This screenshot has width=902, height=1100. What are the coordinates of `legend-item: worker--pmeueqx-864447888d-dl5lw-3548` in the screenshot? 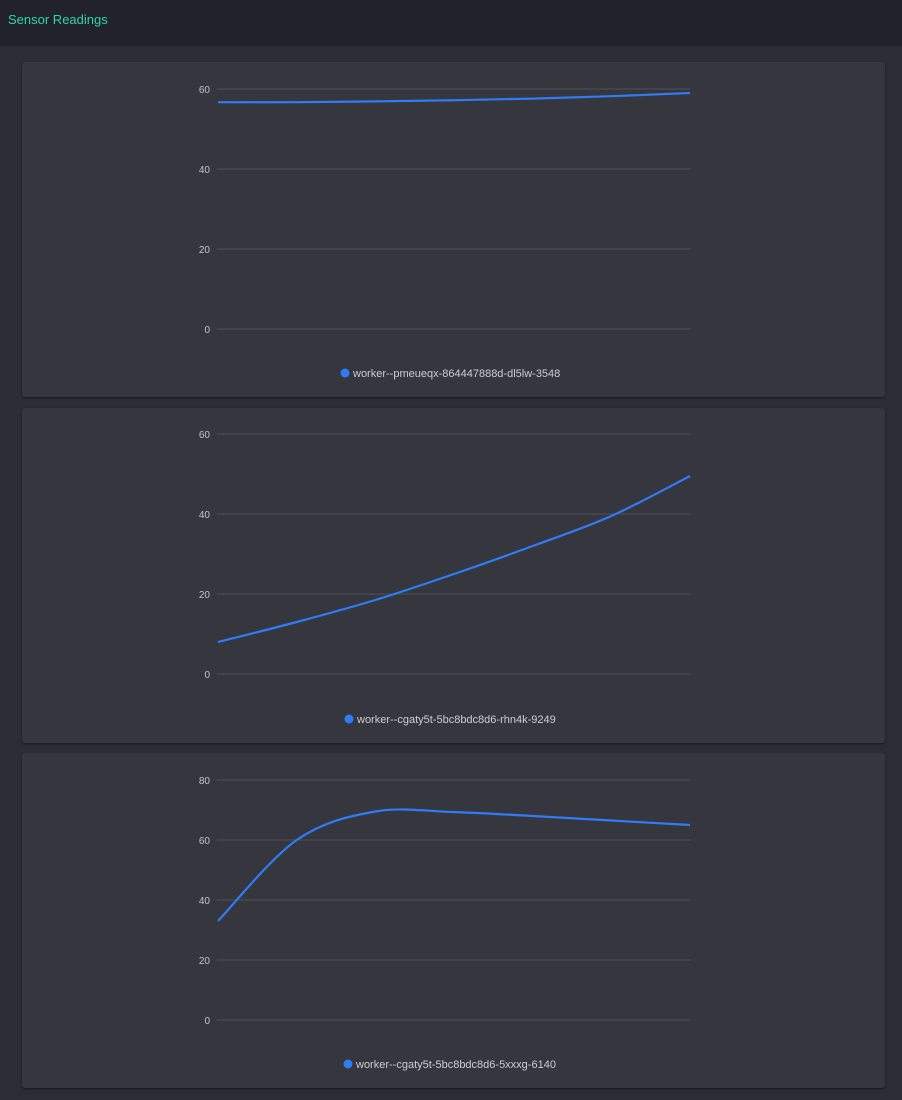 It's located at (450, 374).